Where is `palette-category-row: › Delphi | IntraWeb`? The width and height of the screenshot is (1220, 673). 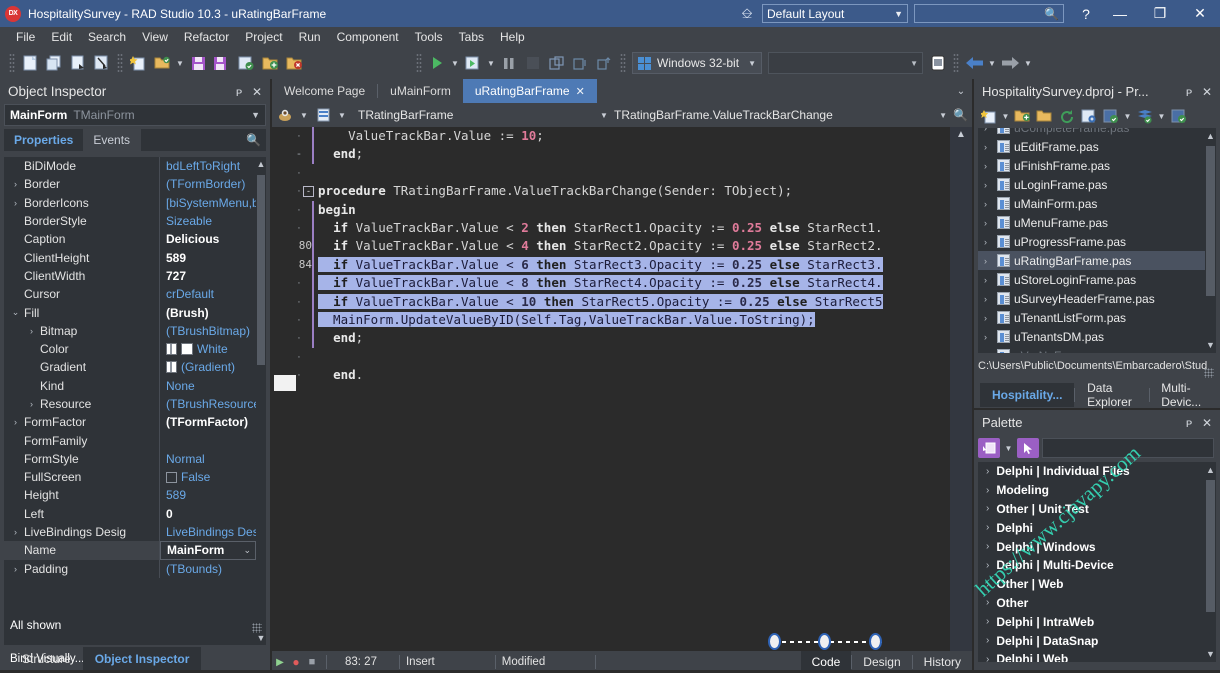 palette-category-row: › Delphi | IntraWeb is located at coordinates (1091, 621).